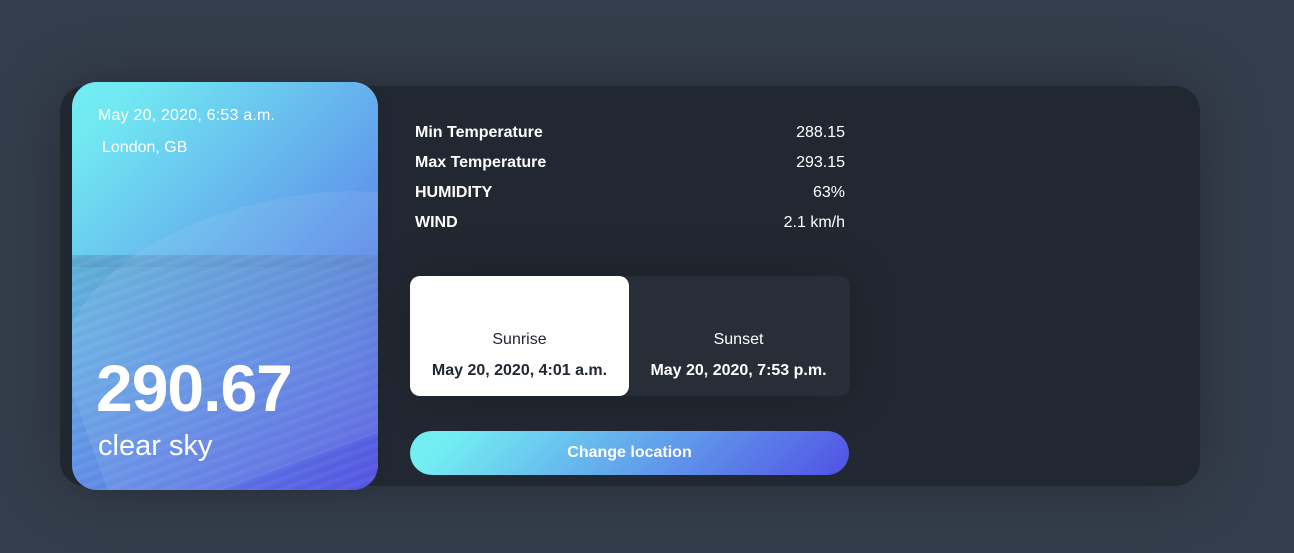 This screenshot has height=553, width=1294. What do you see at coordinates (187, 115) in the screenshot?
I see `date-time: May 20, 2020, 6:53 a.m.` at bounding box center [187, 115].